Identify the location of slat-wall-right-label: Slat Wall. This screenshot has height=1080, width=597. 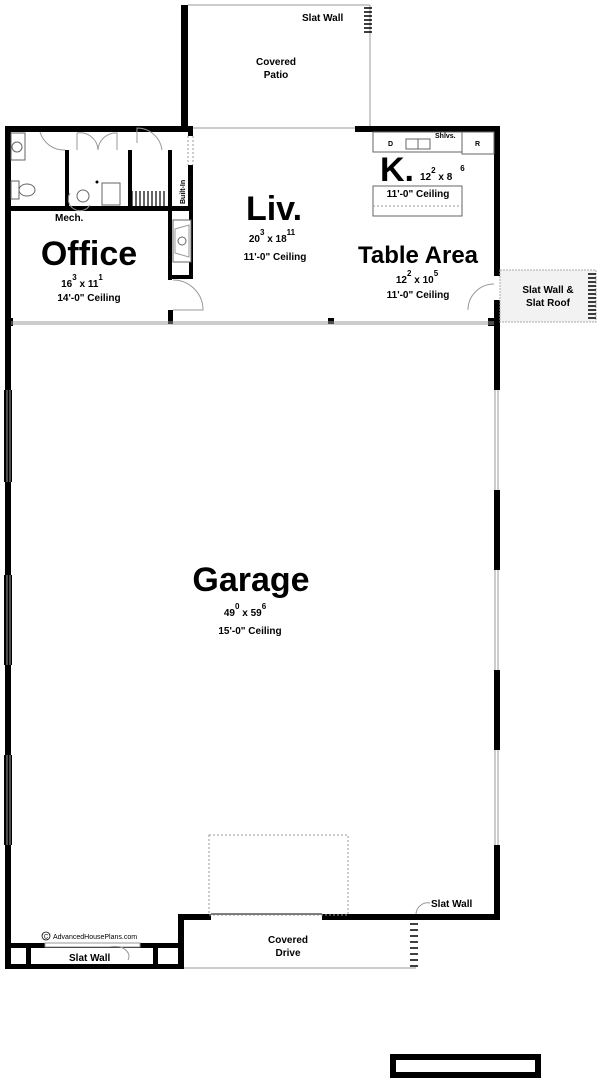
(452, 904).